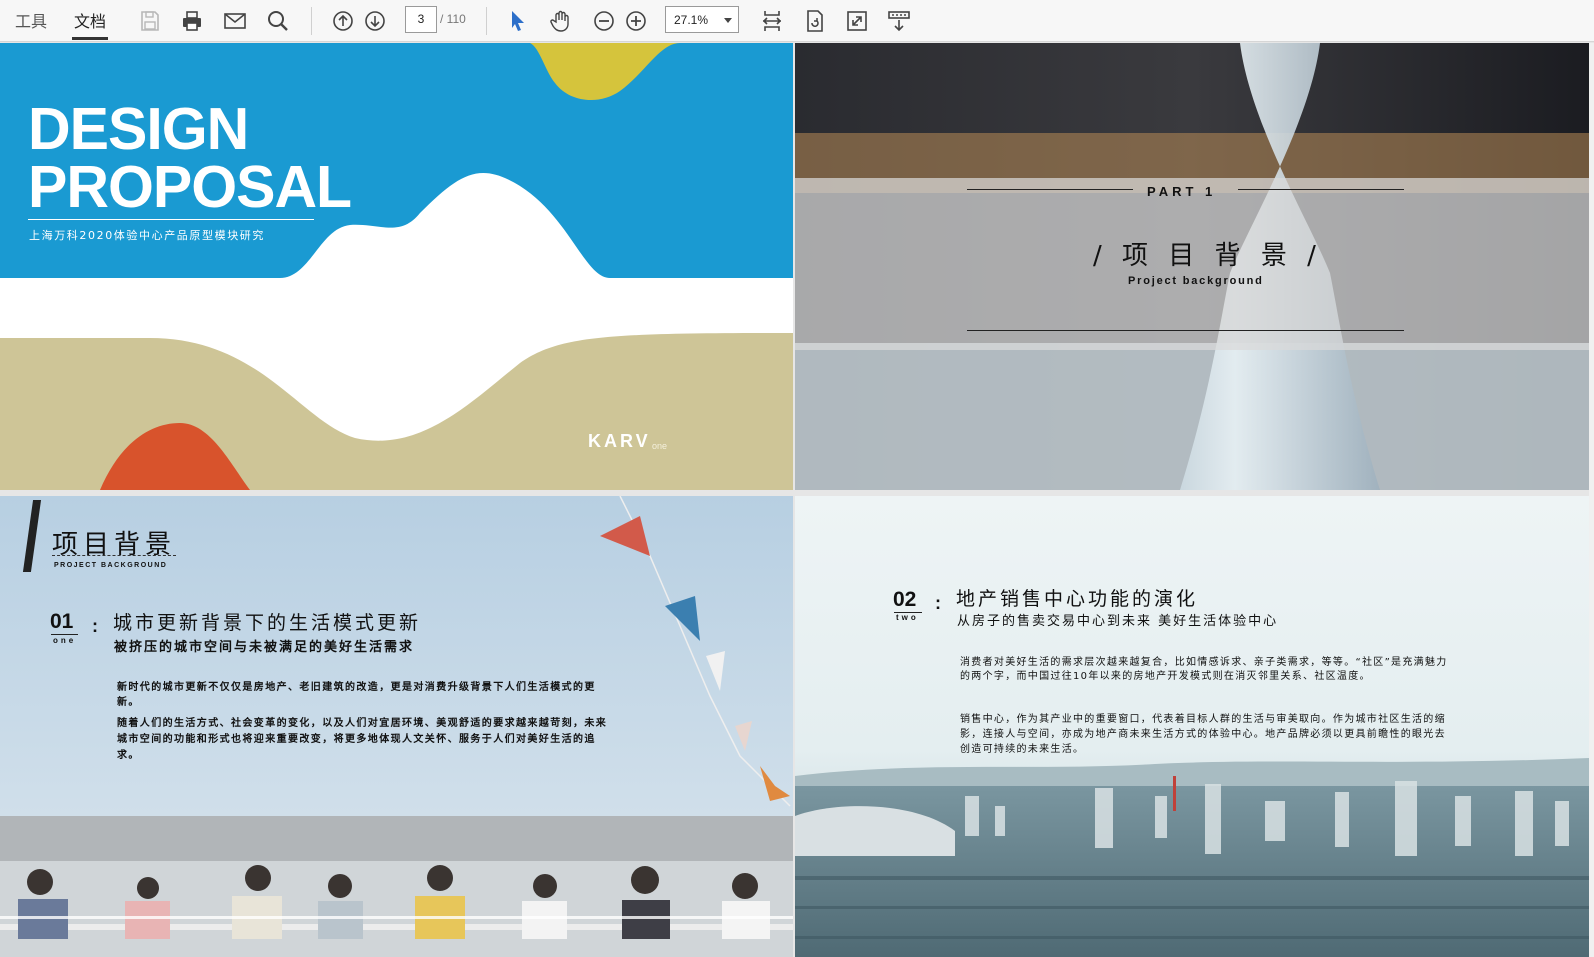 This screenshot has width=1594, height=957. Describe the element at coordinates (453, 19) in the screenshot. I see `page-total: / 110` at that location.